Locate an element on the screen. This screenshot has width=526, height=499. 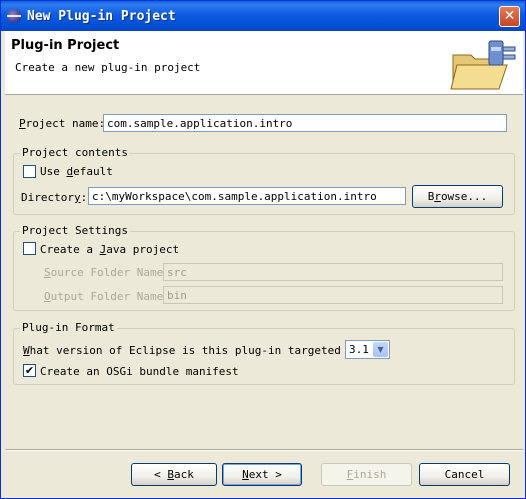
finish-button: Finish is located at coordinates (366, 474).